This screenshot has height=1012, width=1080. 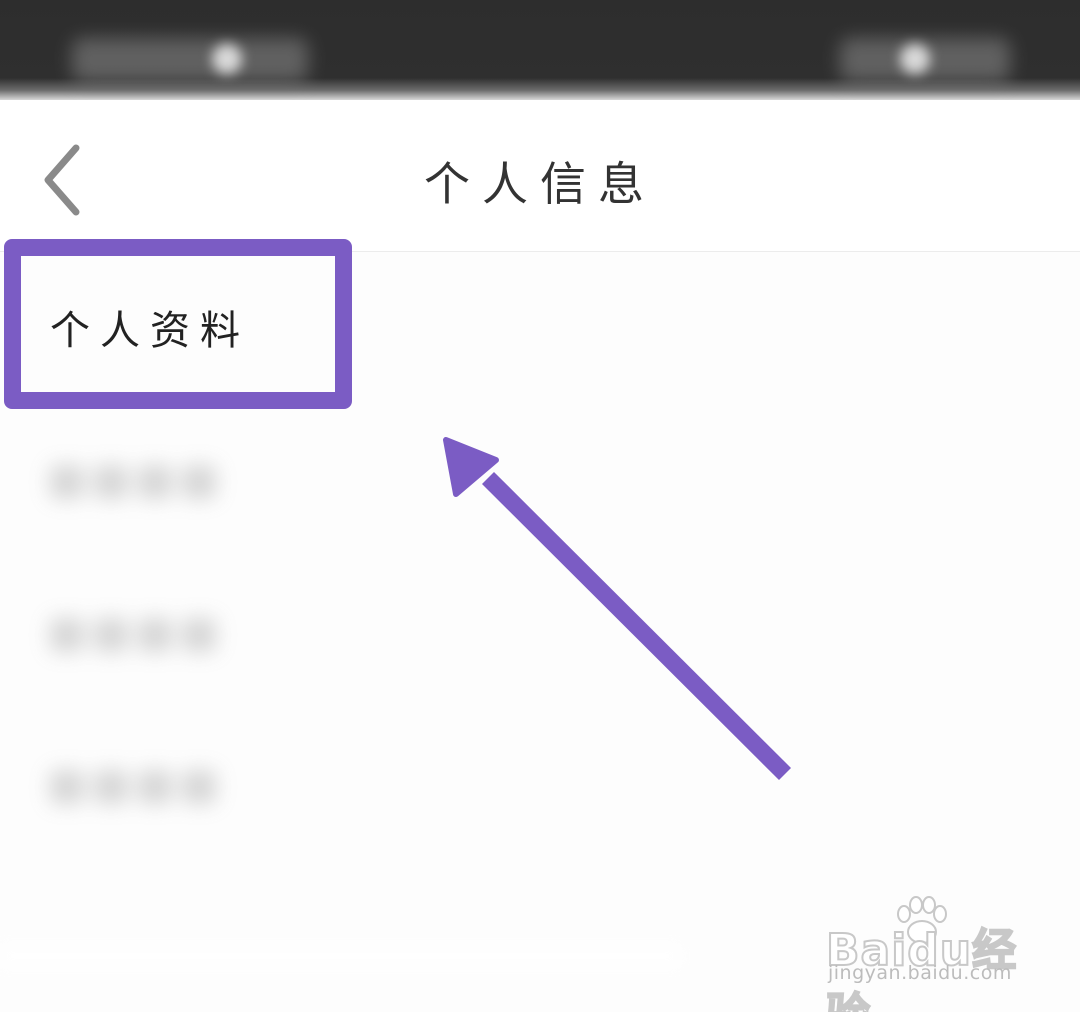 I want to click on list-item-personal-profile: 个人资料, so click(x=540, y=327).